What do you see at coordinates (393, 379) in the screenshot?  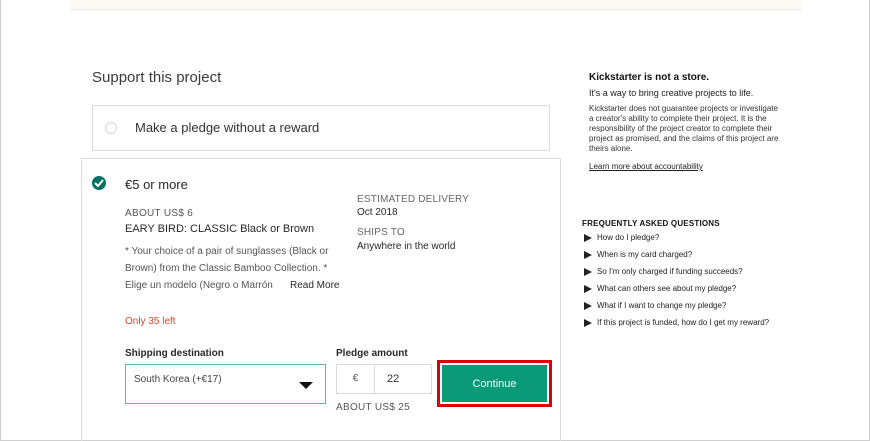 I see `pledge-amount-value: 22` at bounding box center [393, 379].